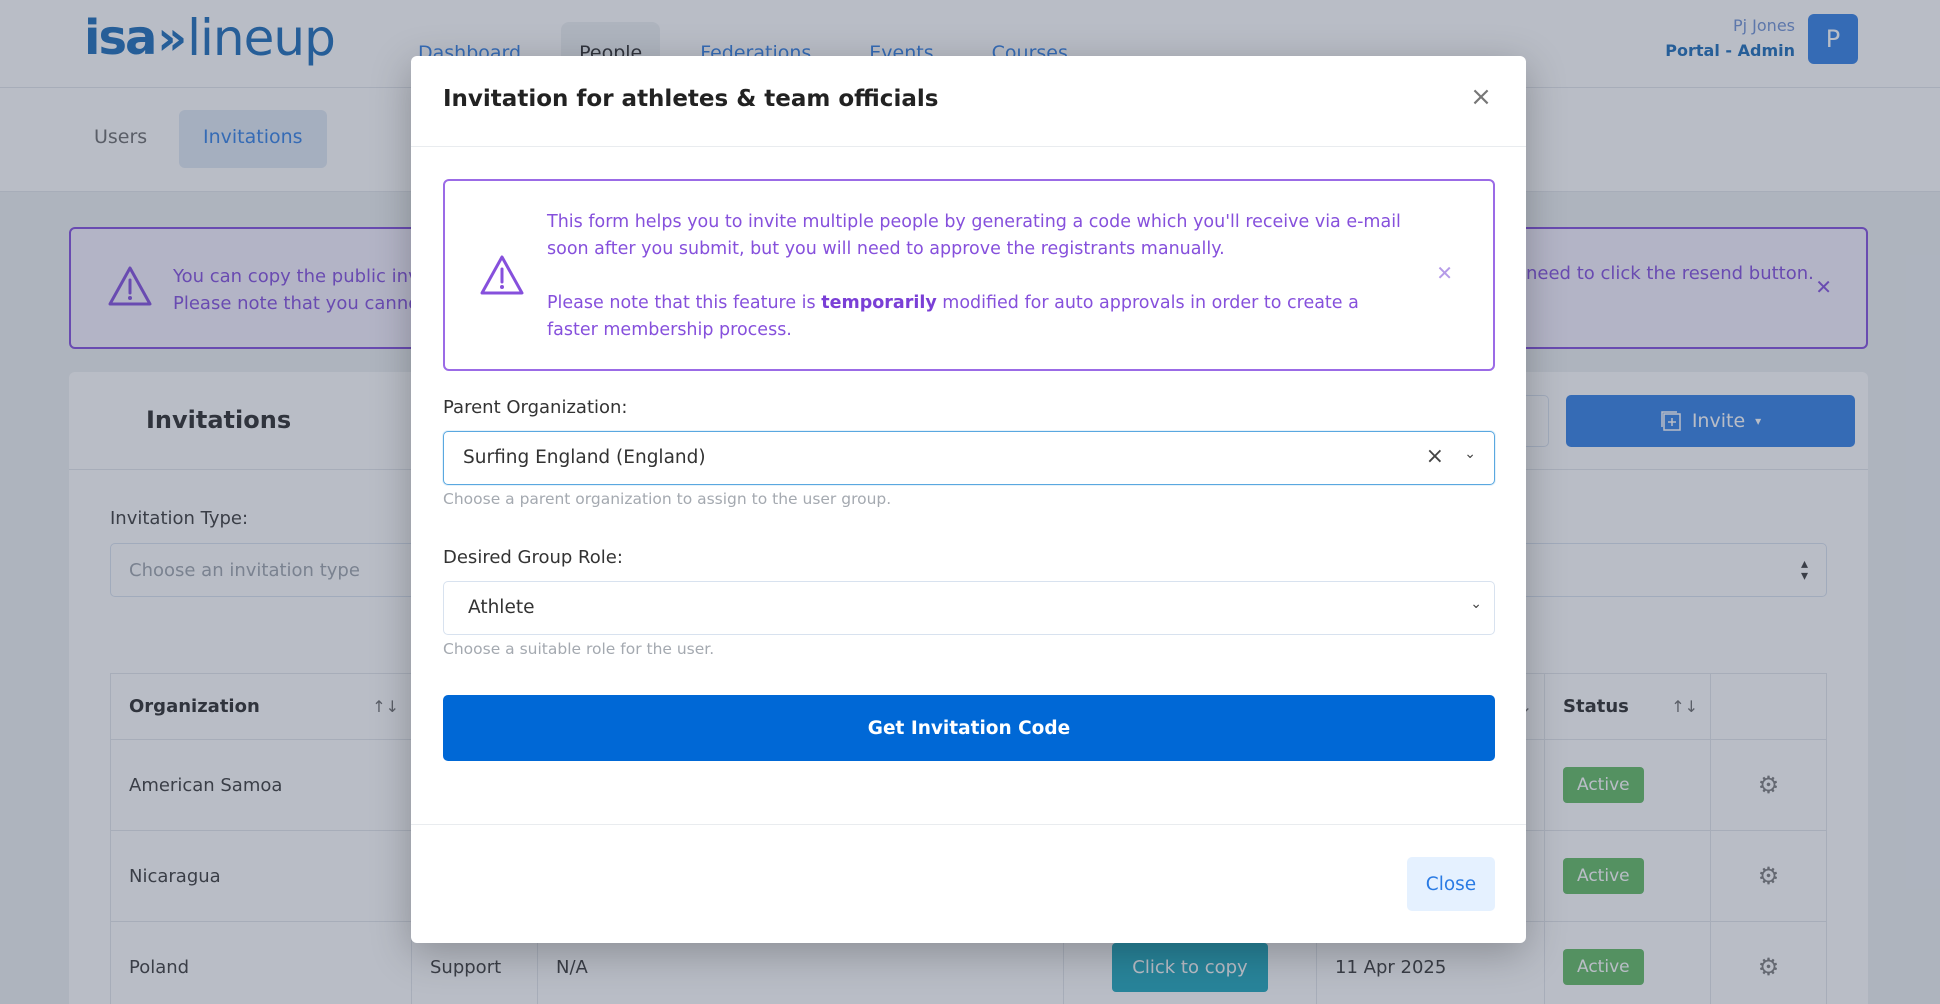 The height and width of the screenshot is (1004, 1940). Describe the element at coordinates (502, 275) in the screenshot. I see `warning-icon` at that location.